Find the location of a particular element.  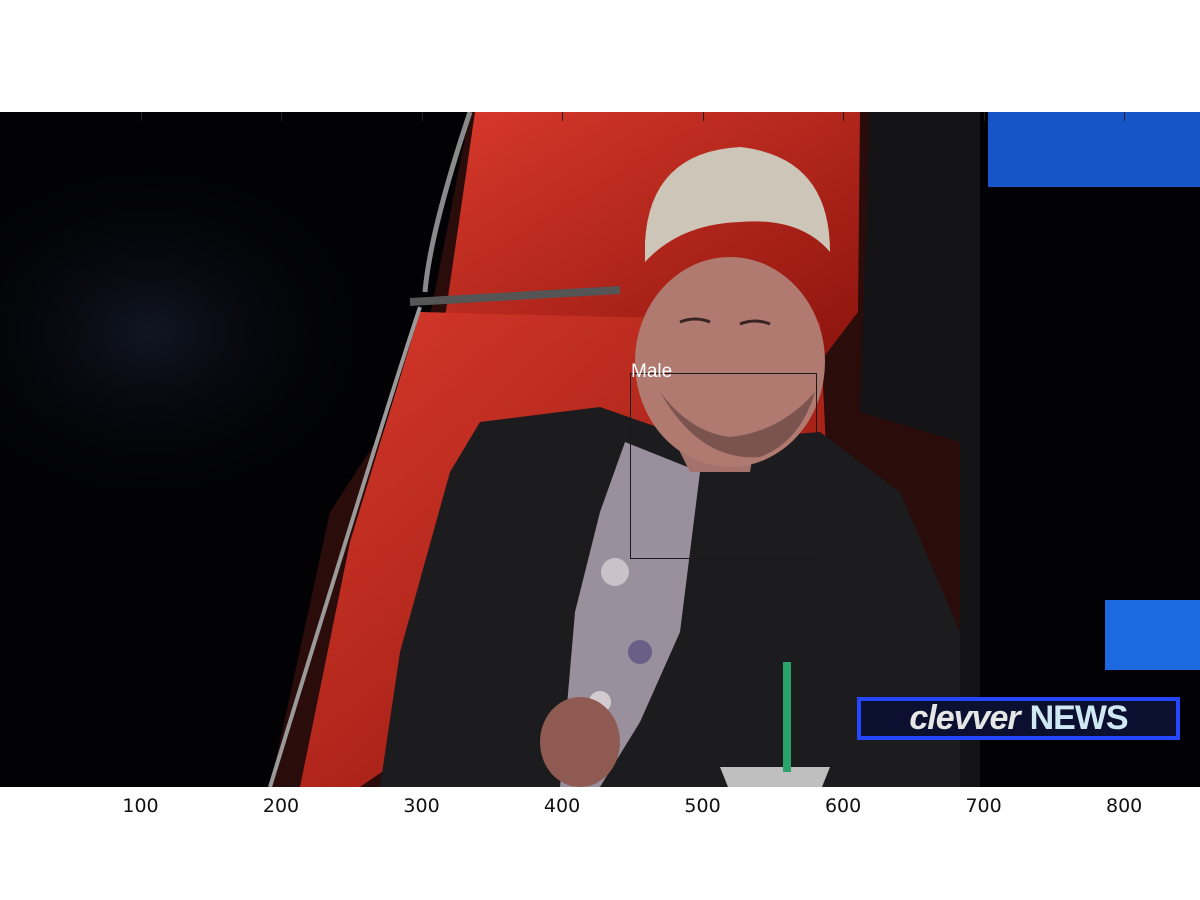

clevver-news-logo: clevver NEWS is located at coordinates (1018, 718).